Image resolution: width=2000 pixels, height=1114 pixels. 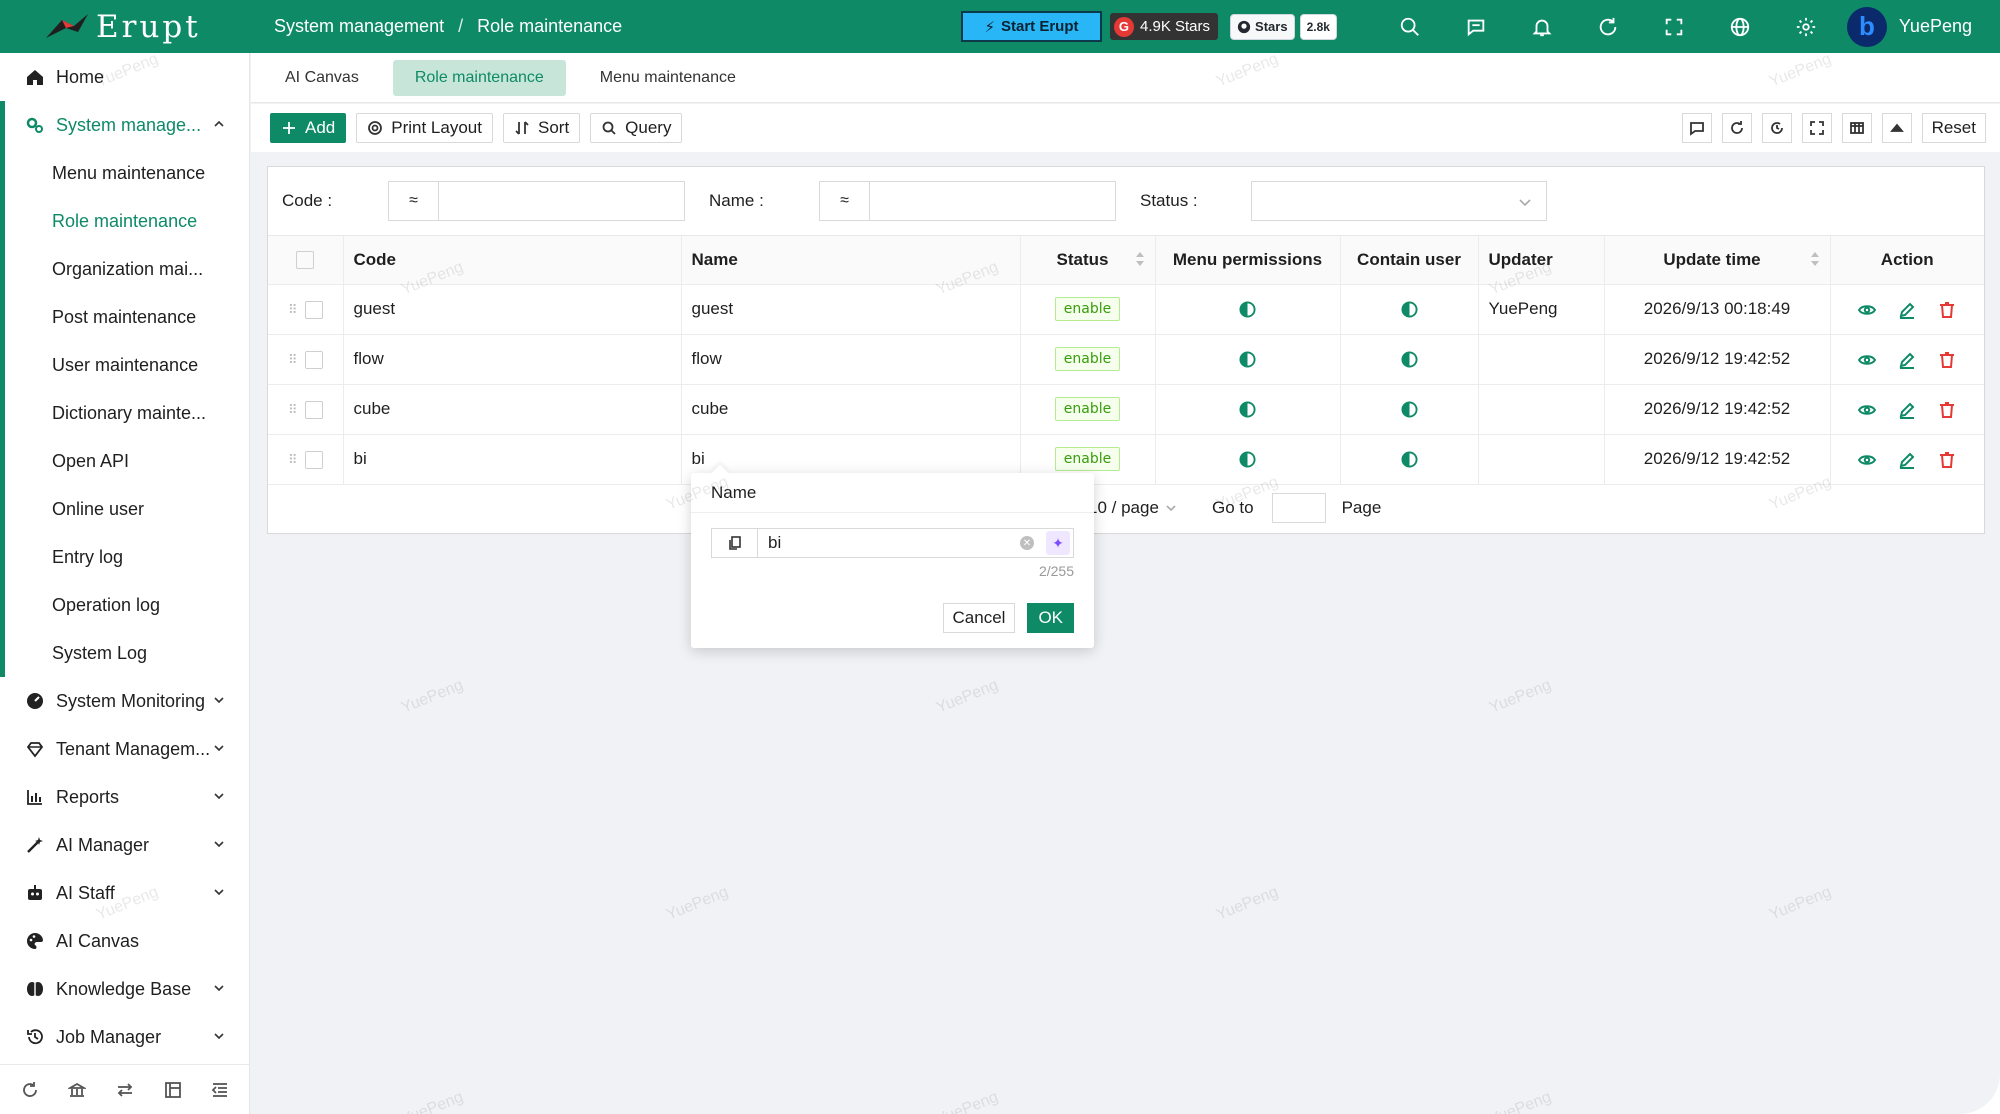 What do you see at coordinates (1909, 26) in the screenshot?
I see `user-menu: b YuePeng` at bounding box center [1909, 26].